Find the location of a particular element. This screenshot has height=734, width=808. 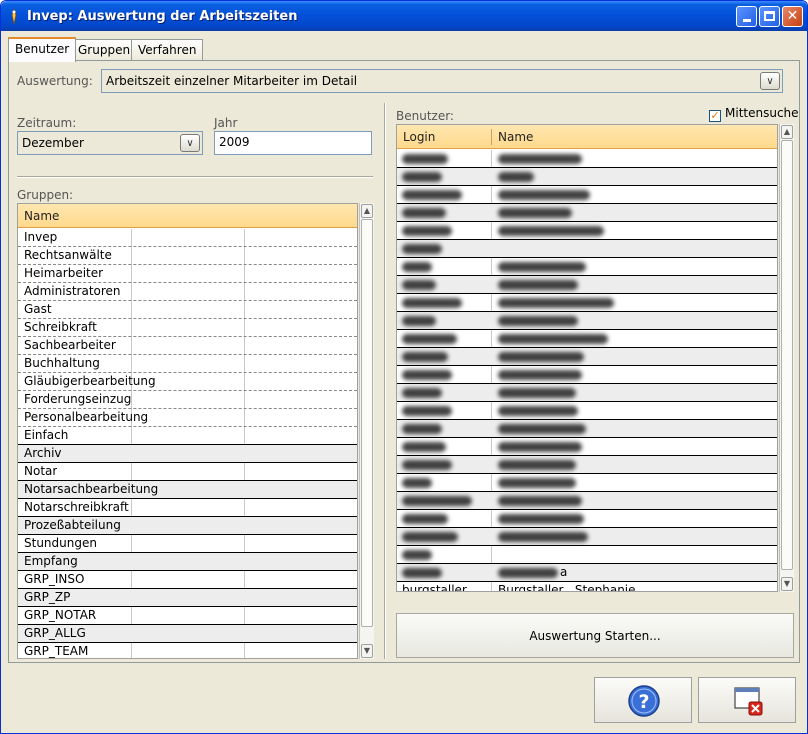

title-bar: Invep: Auswertung der Arbeitszeiten ✕ is located at coordinates (404, 16).